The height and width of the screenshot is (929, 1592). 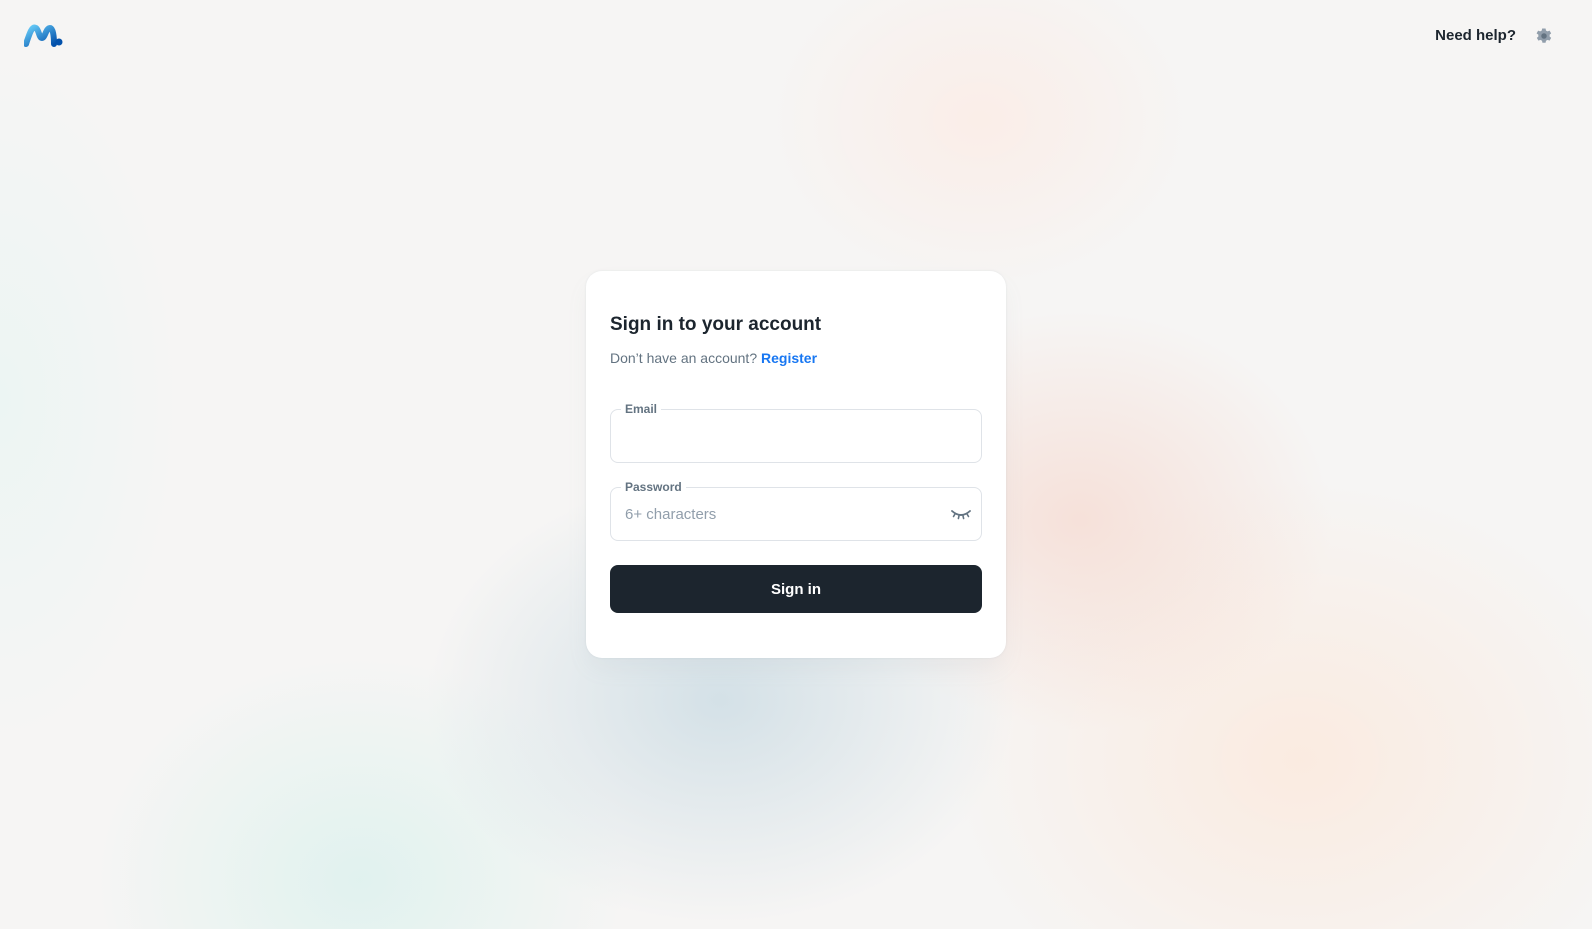 What do you see at coordinates (789, 358) in the screenshot?
I see `register-link: Register` at bounding box center [789, 358].